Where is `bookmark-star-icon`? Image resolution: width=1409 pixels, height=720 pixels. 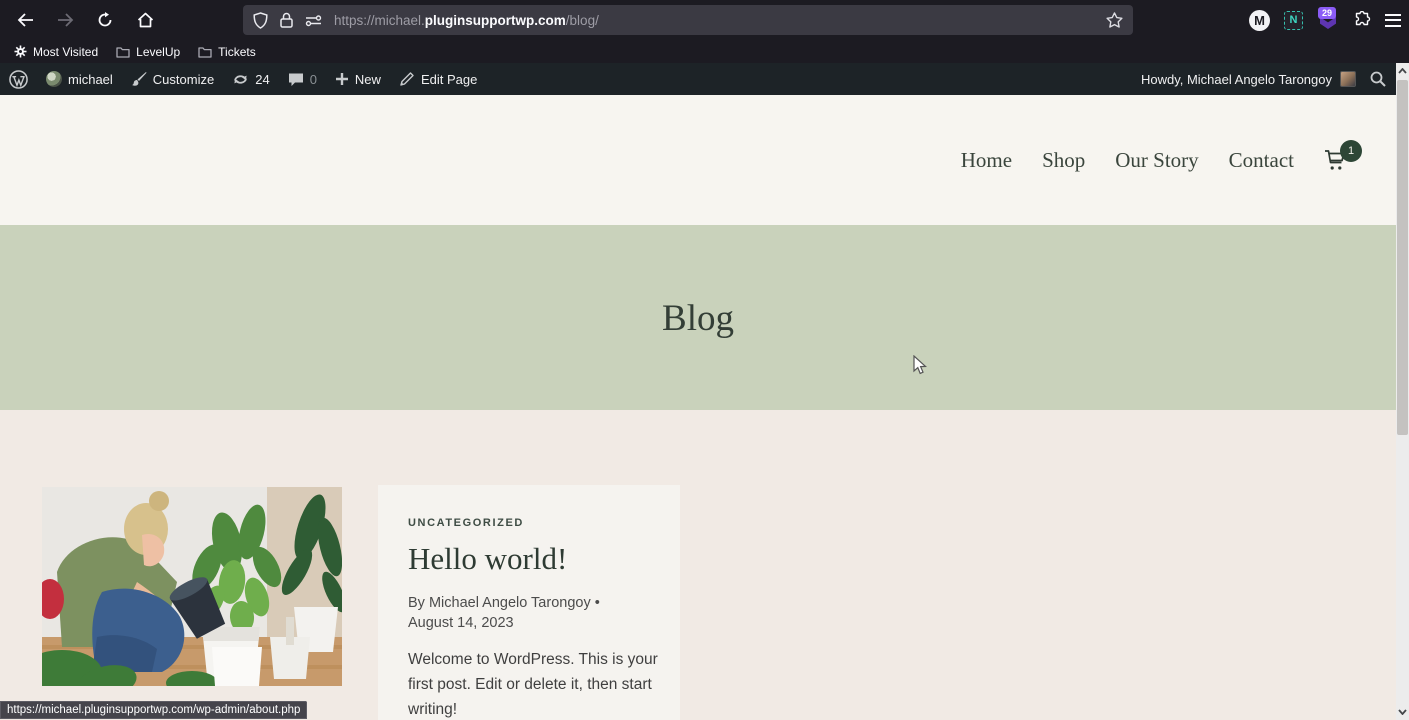
bookmark-star-icon is located at coordinates (1114, 20).